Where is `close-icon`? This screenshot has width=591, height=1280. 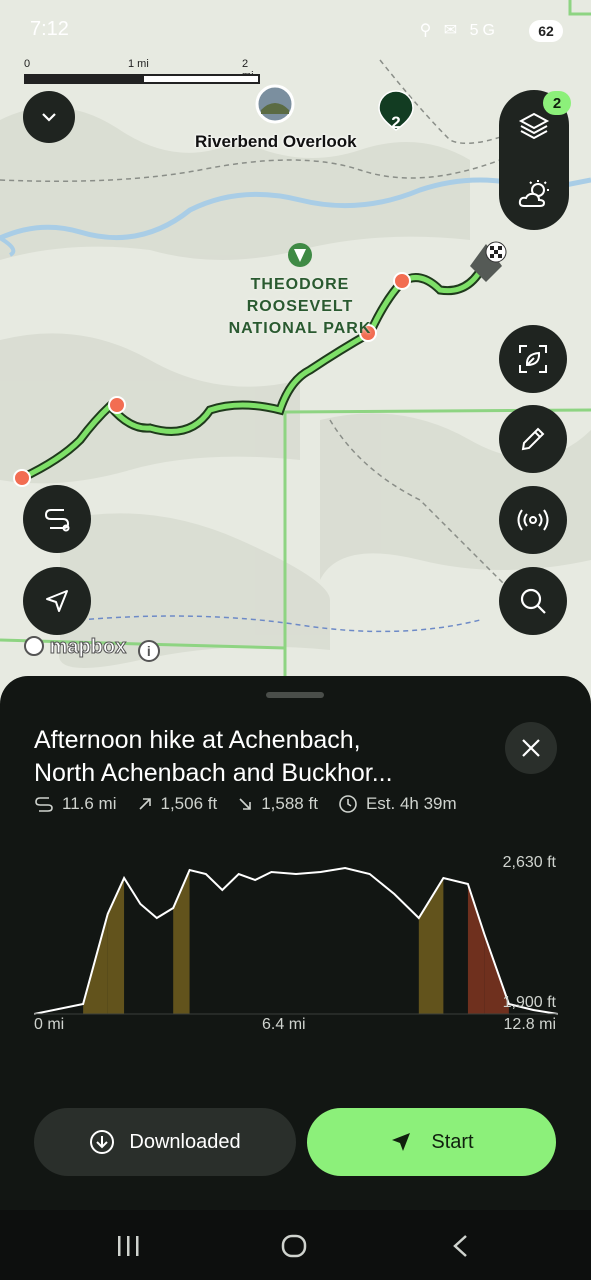 close-icon is located at coordinates (531, 748).